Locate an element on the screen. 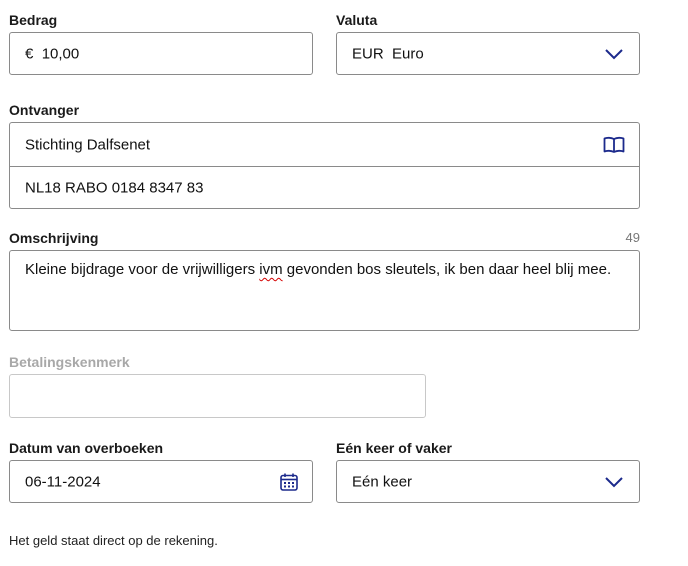 The image size is (688, 566). transfer-date-value: 06-11-2024 is located at coordinates (63, 481).